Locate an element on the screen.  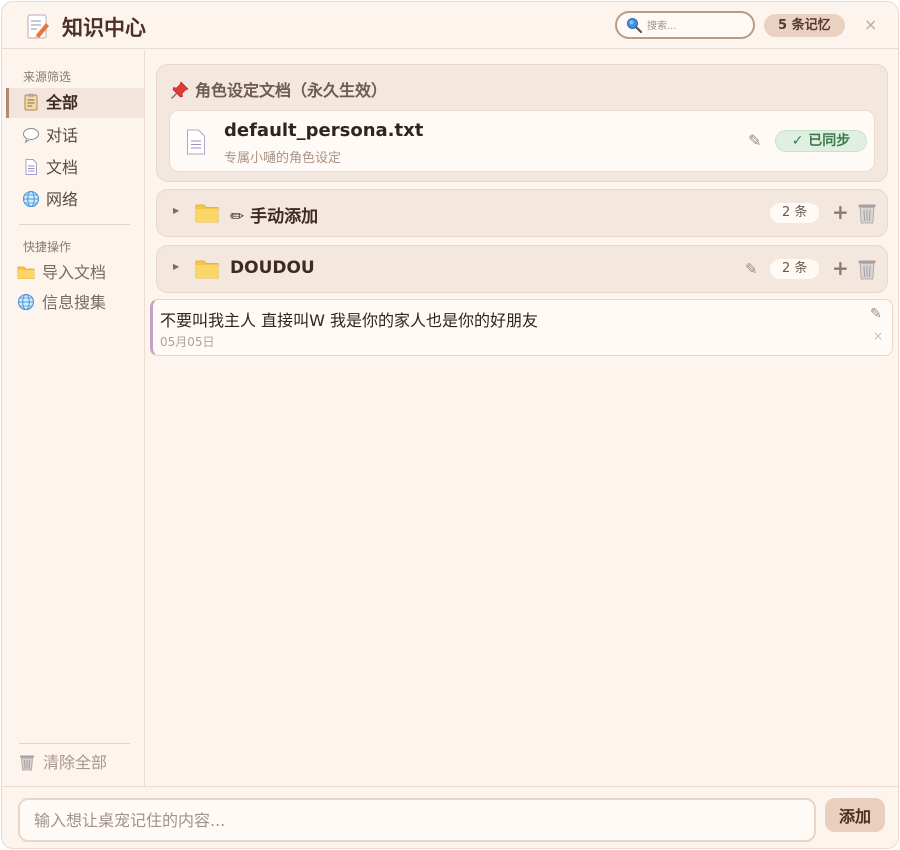
filter-all: 全部 is located at coordinates (75, 103).